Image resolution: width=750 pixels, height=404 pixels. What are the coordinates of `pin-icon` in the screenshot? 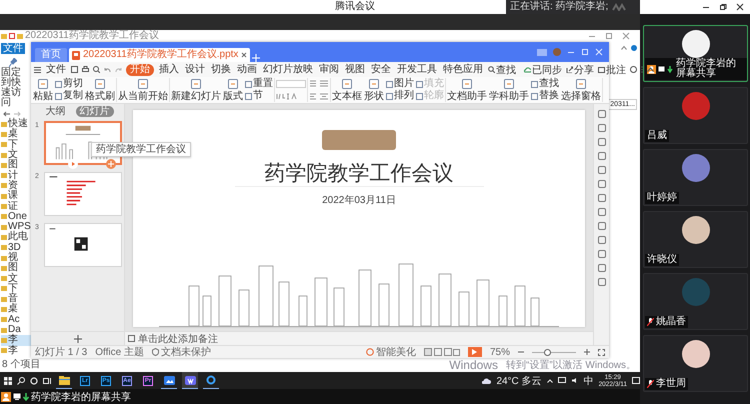 It's located at (13, 62).